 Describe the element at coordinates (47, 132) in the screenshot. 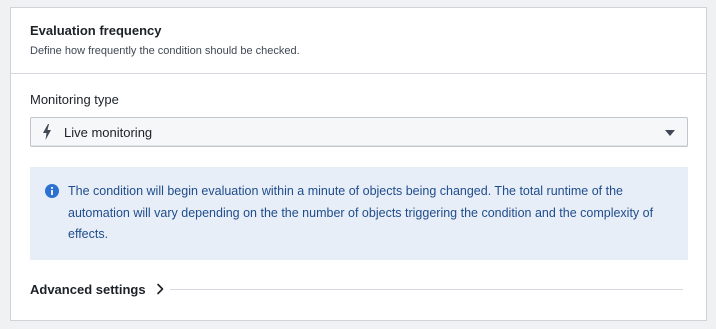

I see `lightning-bolt-icon` at that location.